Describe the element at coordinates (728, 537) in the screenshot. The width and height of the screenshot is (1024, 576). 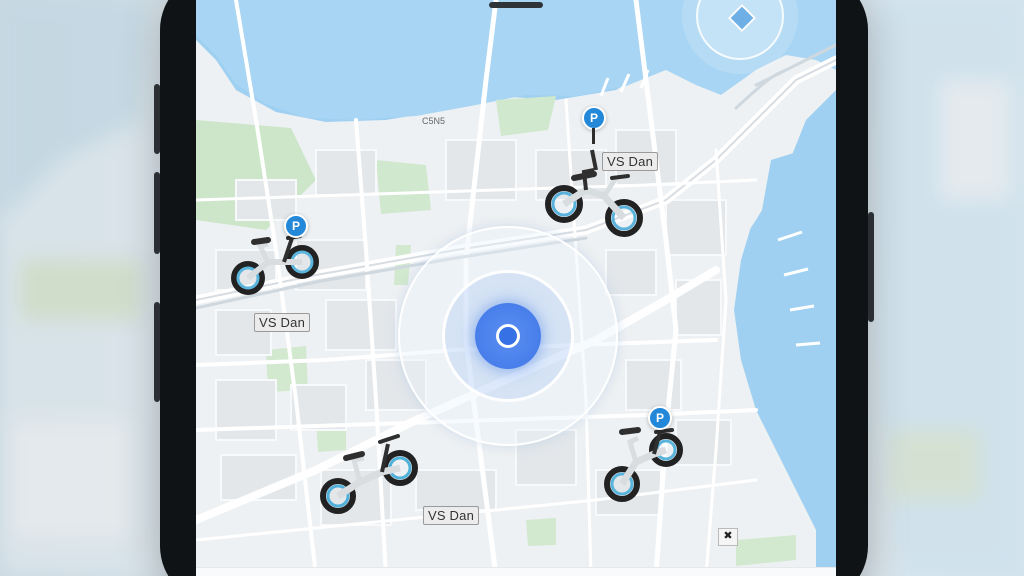
I see `close-marker-icon: ✖` at that location.